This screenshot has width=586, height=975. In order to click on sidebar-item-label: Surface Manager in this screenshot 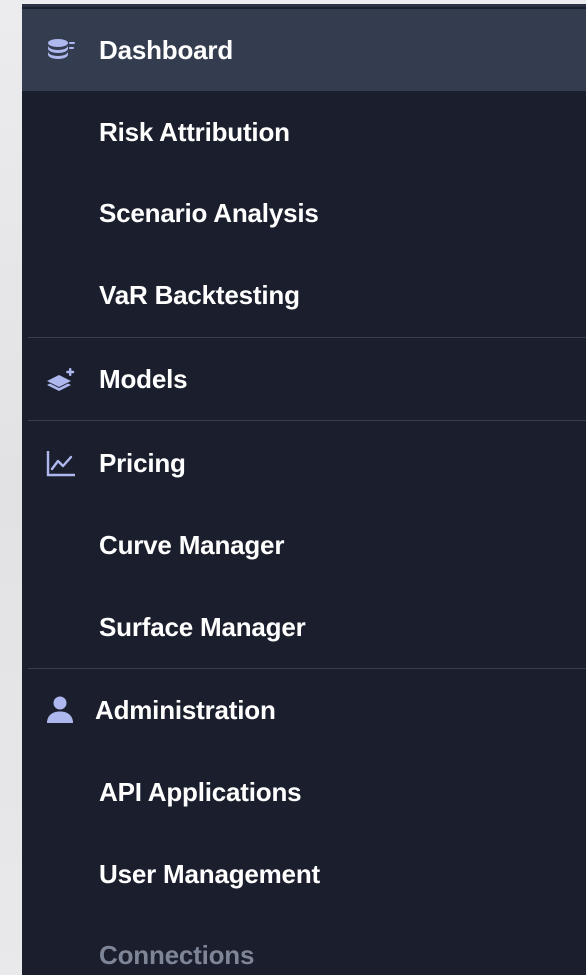, I will do `click(202, 626)`.